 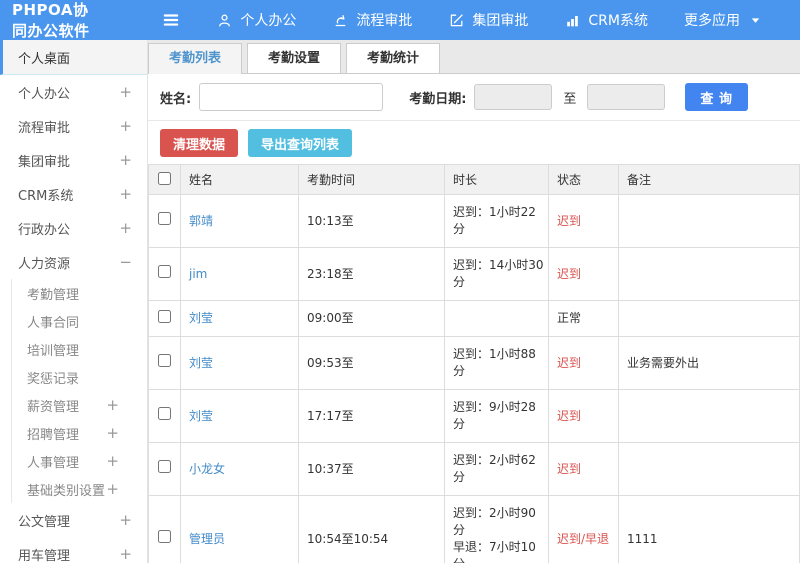 I want to click on sidebar-subitem-base-category-settings: 基础类别设置 +, so click(x=79, y=489).